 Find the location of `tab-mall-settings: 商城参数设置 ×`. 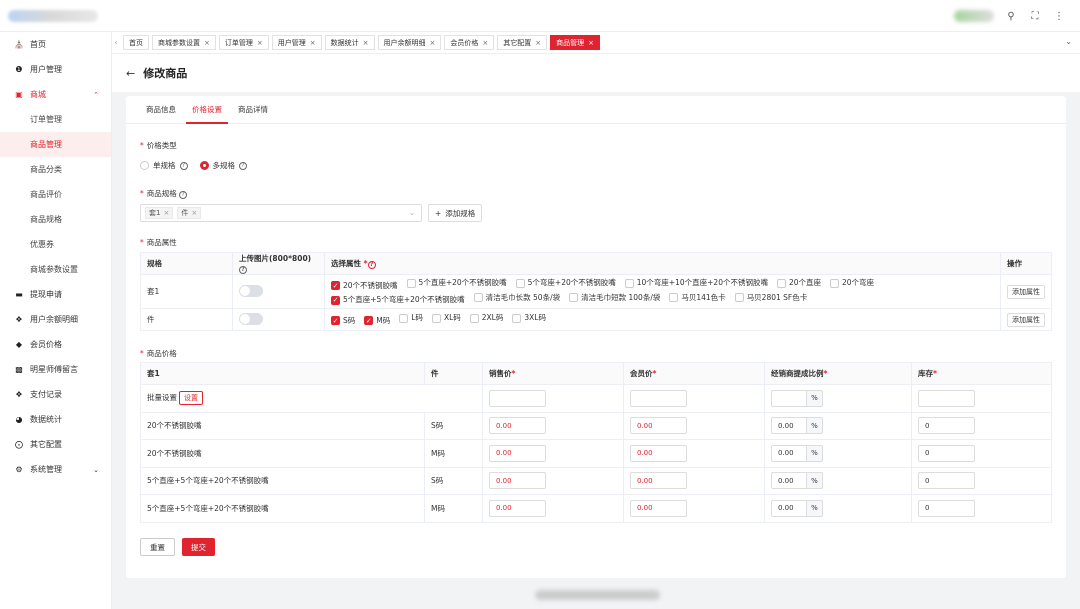

tab-mall-settings: 商城参数设置 × is located at coordinates (184, 42).